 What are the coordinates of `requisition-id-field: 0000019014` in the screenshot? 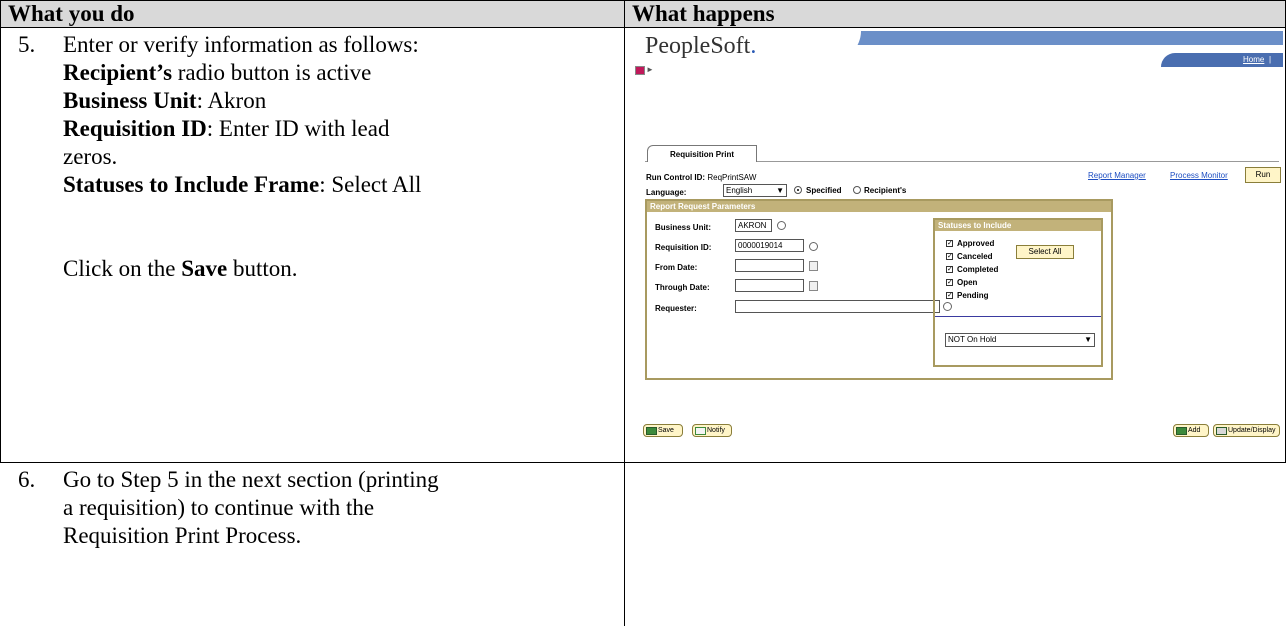 It's located at (769, 245).